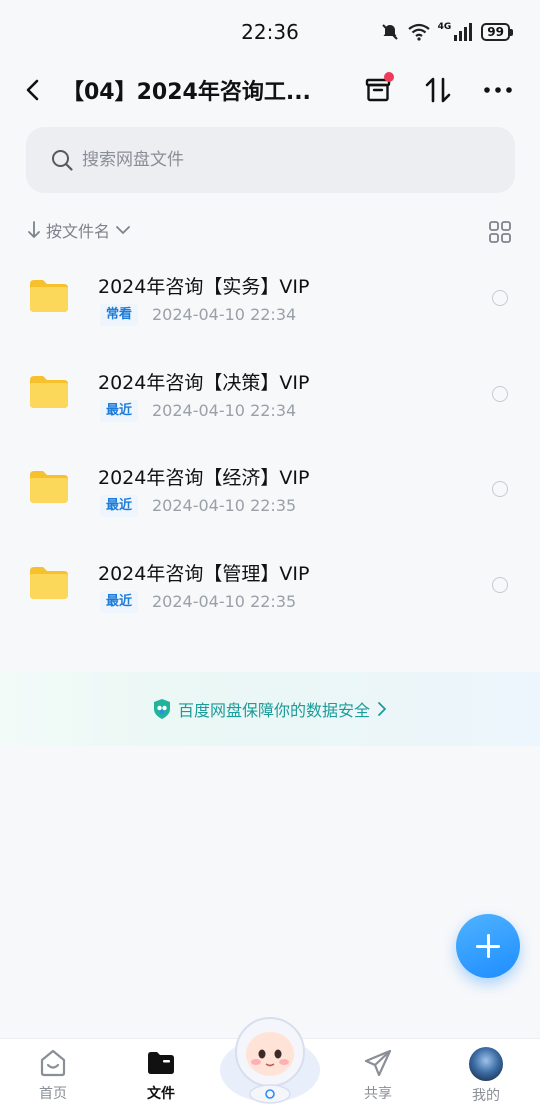  Describe the element at coordinates (500, 232) in the screenshot. I see `grid-view-icon` at that location.